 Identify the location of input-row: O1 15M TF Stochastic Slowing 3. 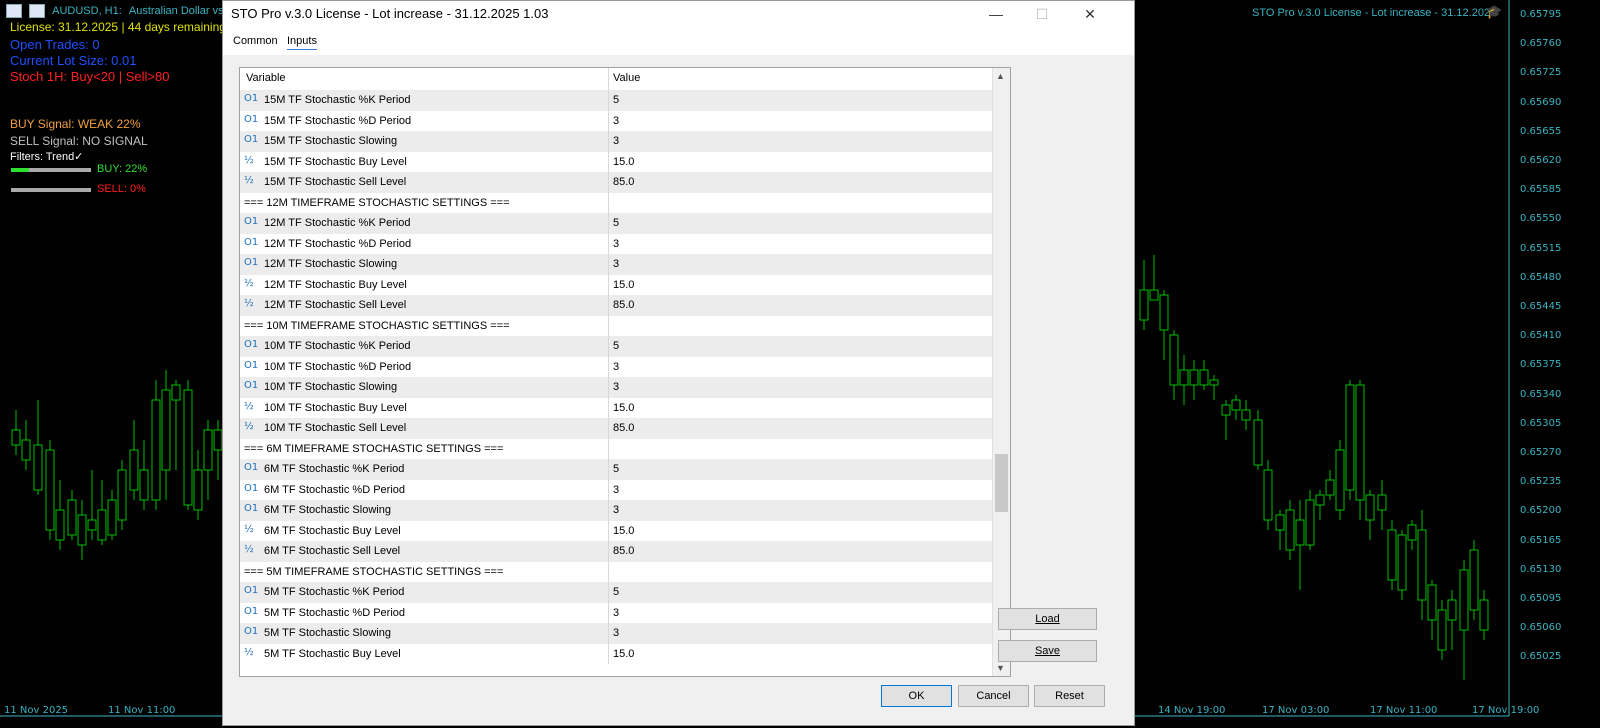
(617, 141).